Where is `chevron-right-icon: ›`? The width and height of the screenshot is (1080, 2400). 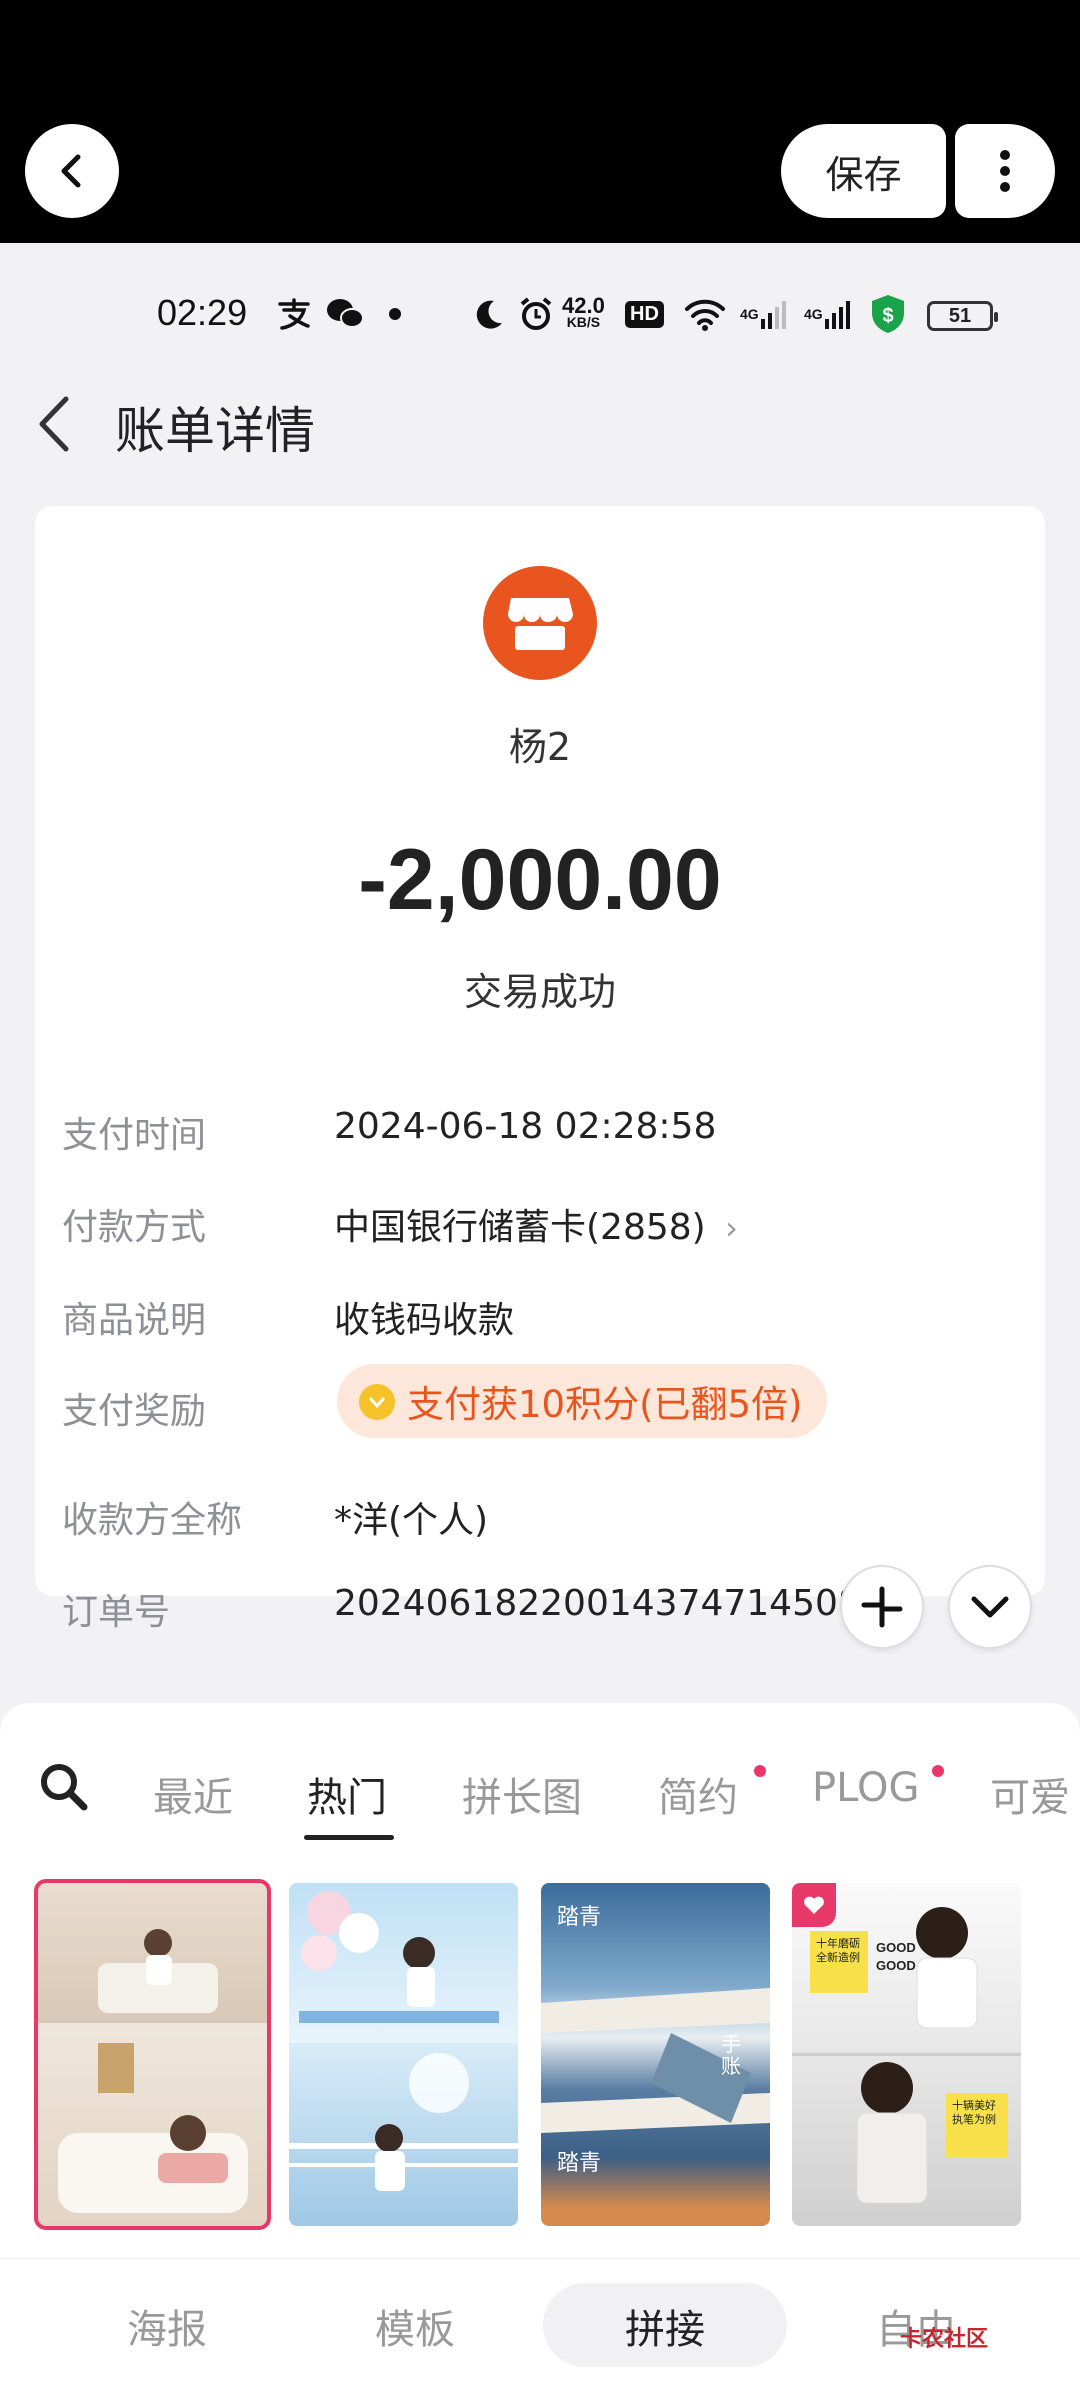
chevron-right-icon: › is located at coordinates (731, 1228).